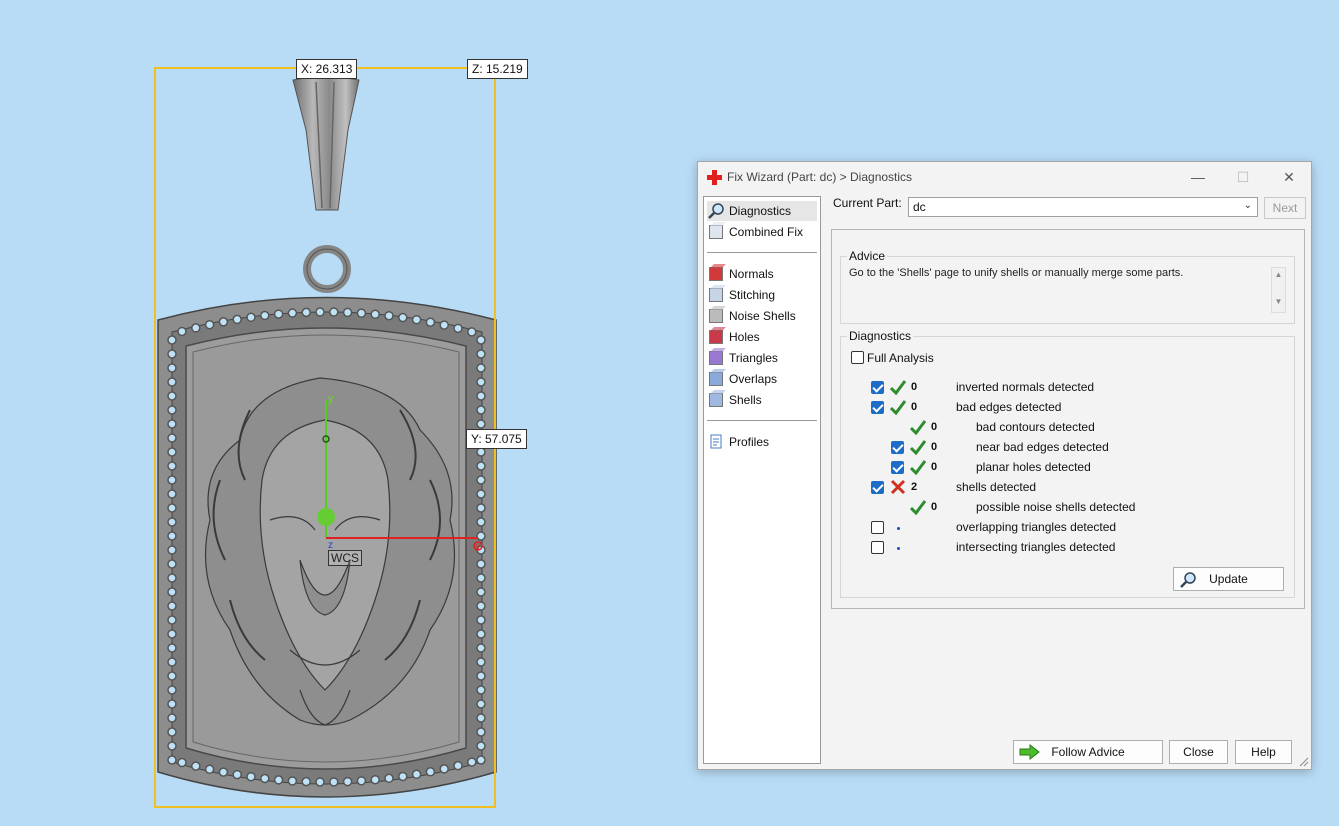 The height and width of the screenshot is (826, 1339). Describe the element at coordinates (1056, 507) in the screenshot. I see `noise-shells-label: possible noise shells detected` at that location.